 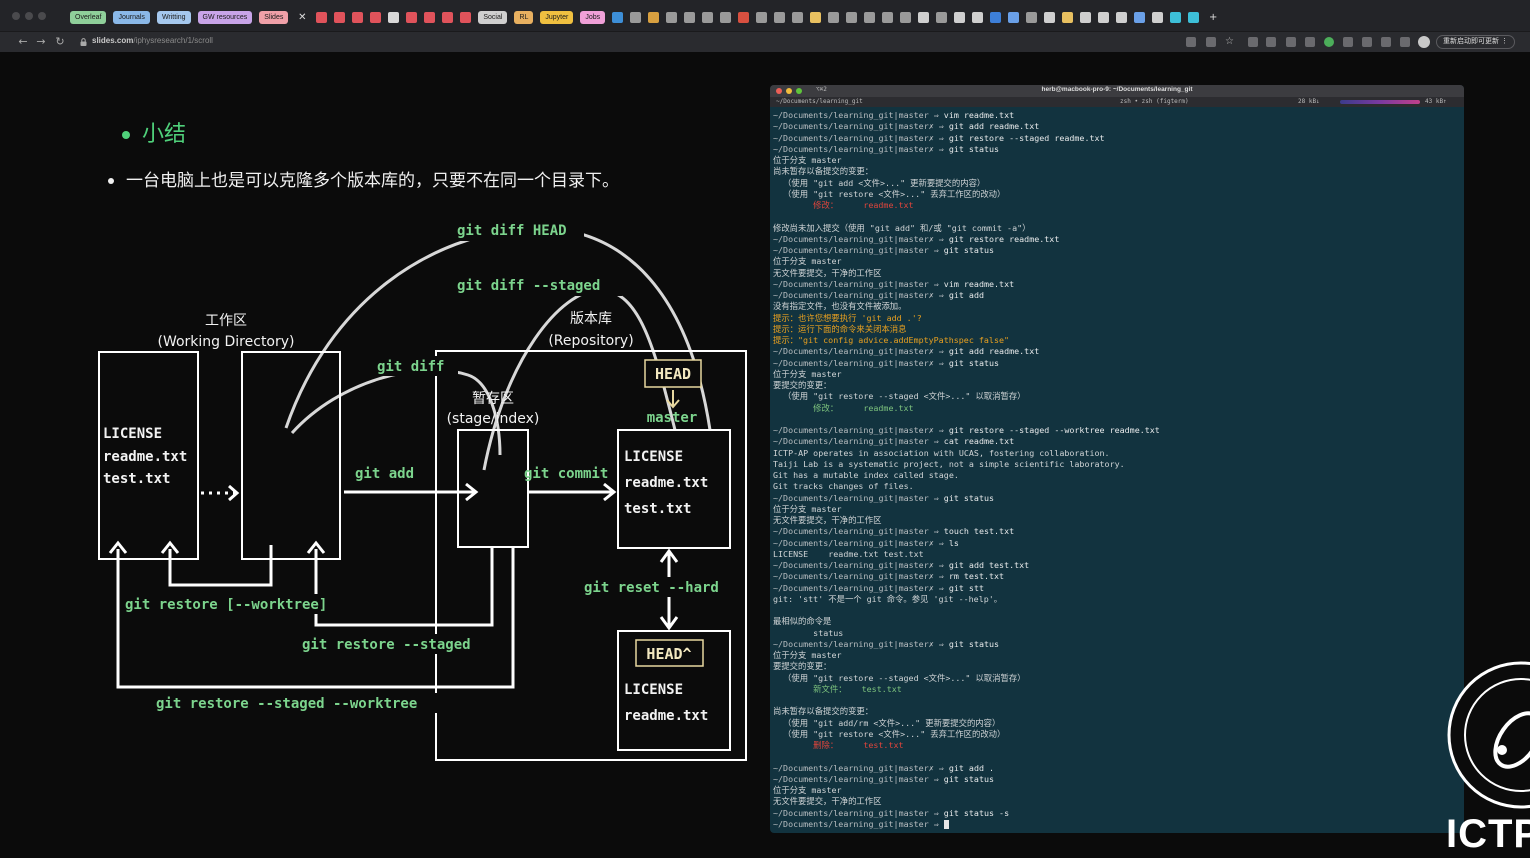 What do you see at coordinates (1405, 42) in the screenshot?
I see `sidebar-icon` at bounding box center [1405, 42].